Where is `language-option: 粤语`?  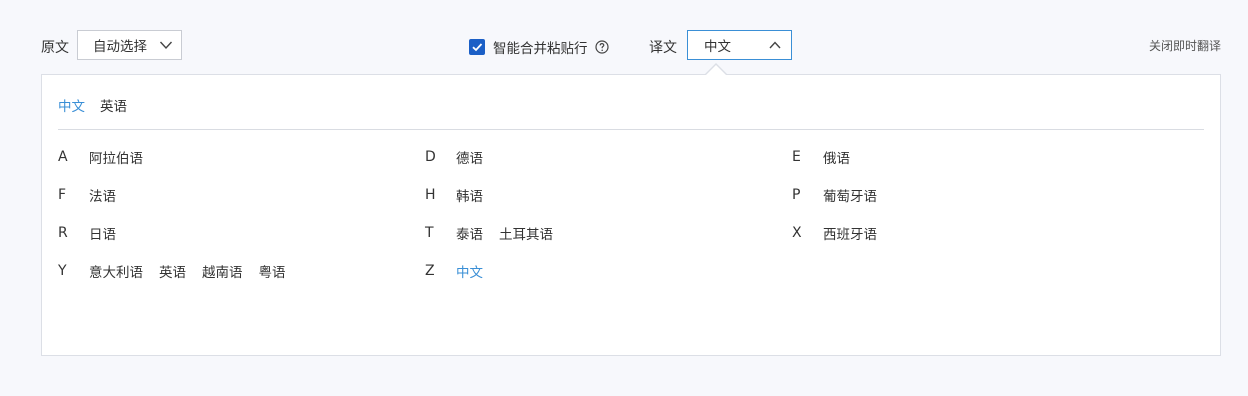
language-option: 粤语 is located at coordinates (272, 271).